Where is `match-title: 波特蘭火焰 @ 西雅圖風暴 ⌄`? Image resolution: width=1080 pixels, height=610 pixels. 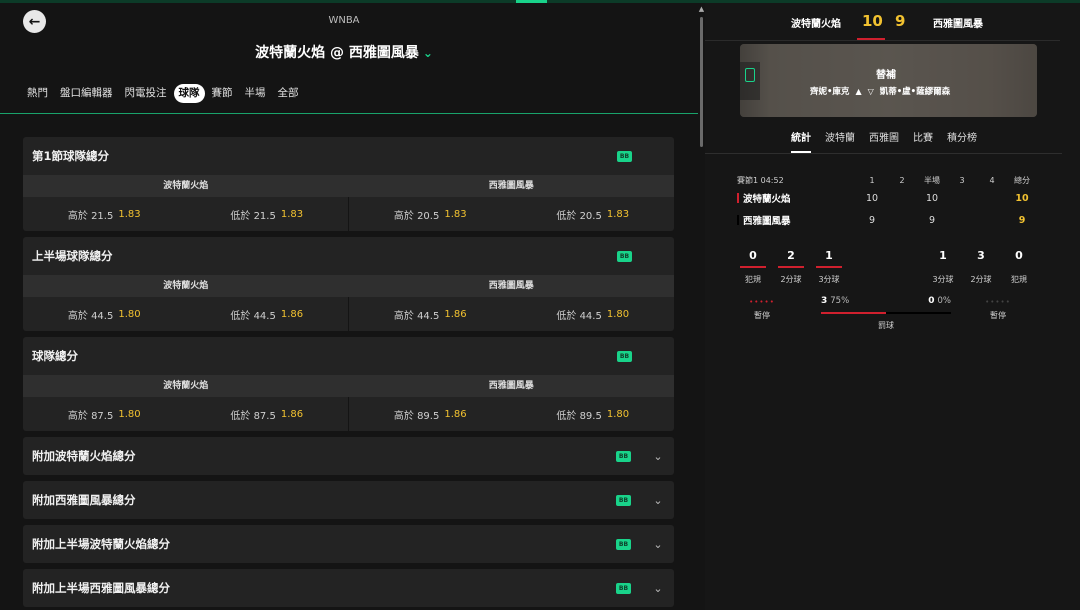 match-title: 波特蘭火焰 @ 西雅圖風暴 ⌄ is located at coordinates (344, 52).